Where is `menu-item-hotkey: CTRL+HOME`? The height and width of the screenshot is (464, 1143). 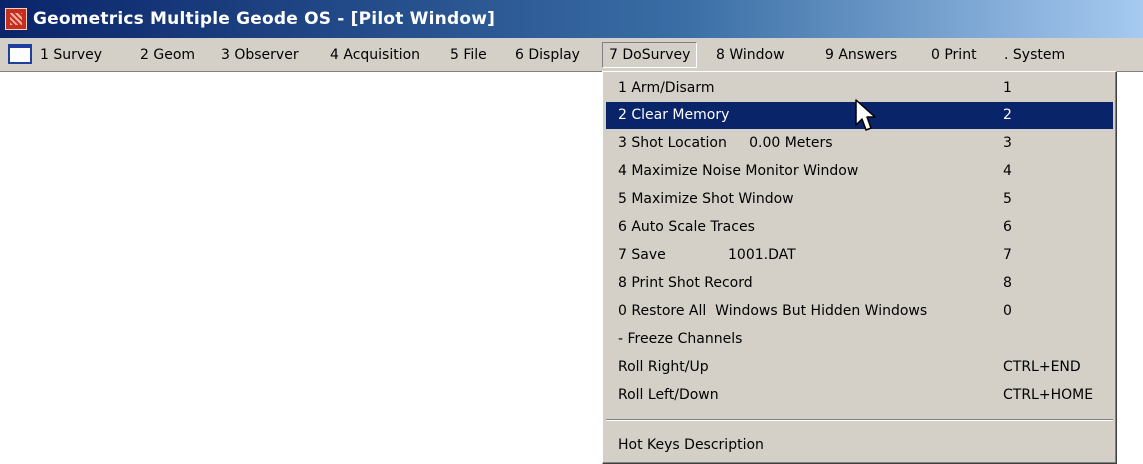 menu-item-hotkey: CTRL+HOME is located at coordinates (1048, 395).